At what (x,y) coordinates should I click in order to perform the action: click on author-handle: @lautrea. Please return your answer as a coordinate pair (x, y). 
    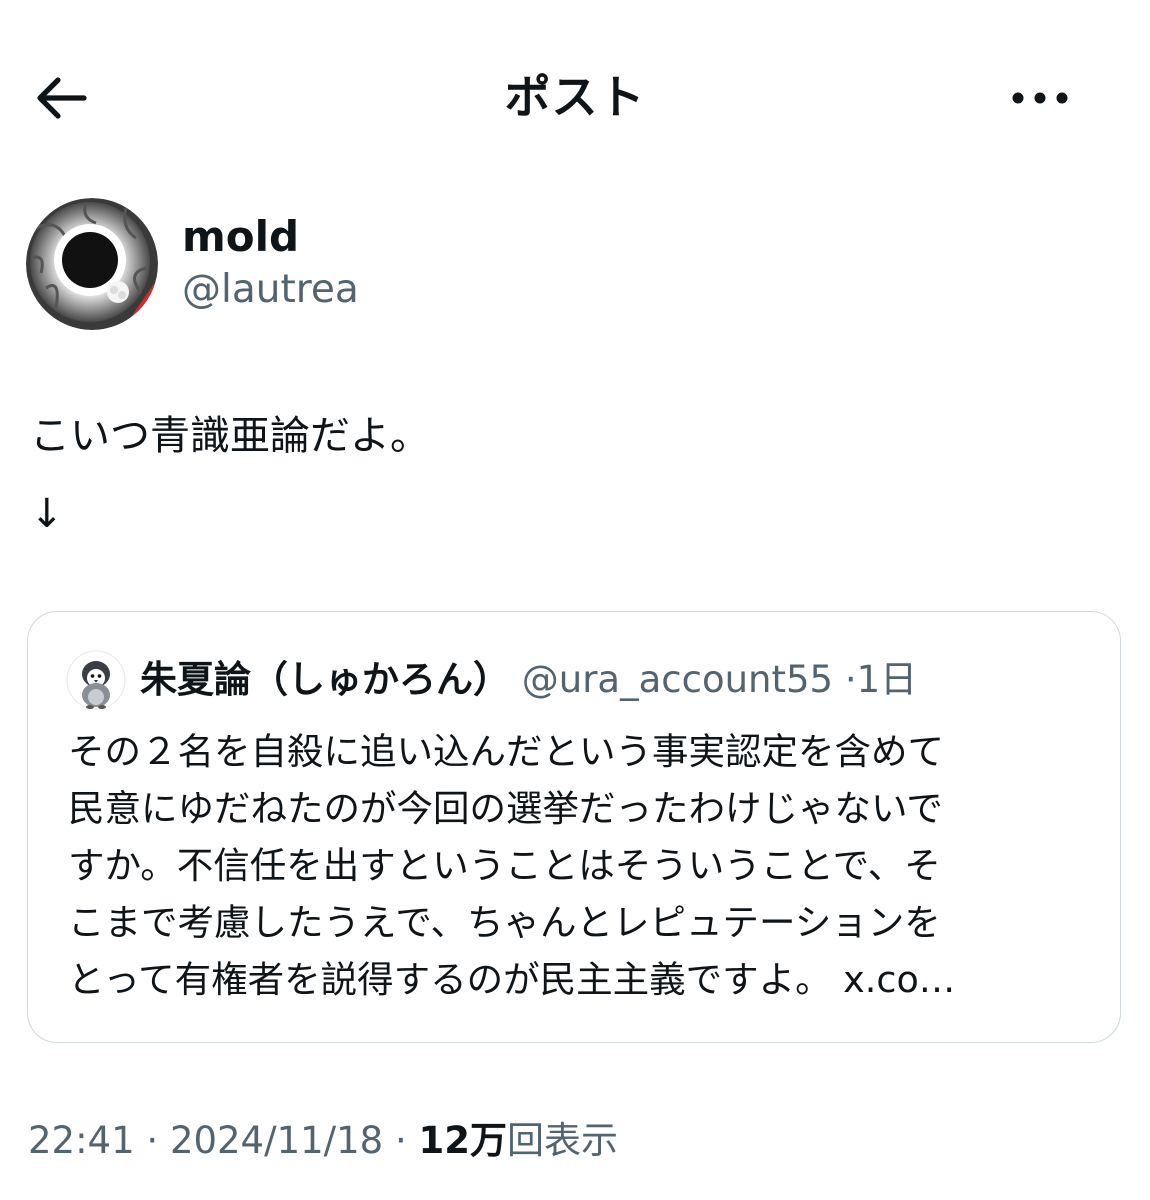
    Looking at the image, I should click on (270, 290).